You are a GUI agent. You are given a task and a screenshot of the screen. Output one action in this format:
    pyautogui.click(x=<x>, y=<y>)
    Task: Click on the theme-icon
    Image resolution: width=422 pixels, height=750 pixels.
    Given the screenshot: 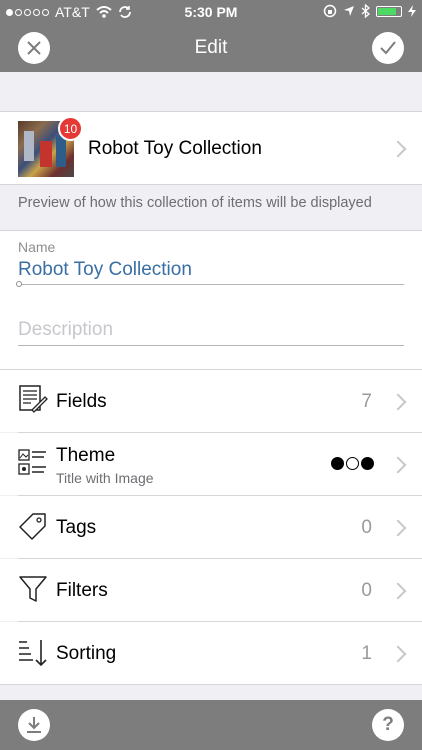 What is the action you would take?
    pyautogui.click(x=32, y=462)
    